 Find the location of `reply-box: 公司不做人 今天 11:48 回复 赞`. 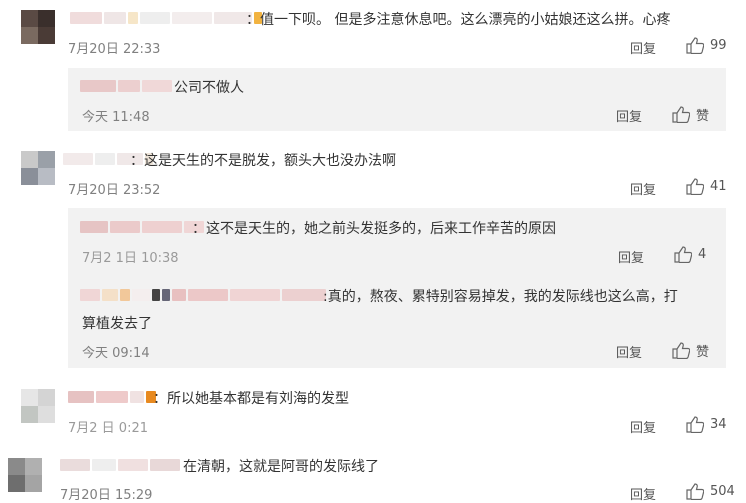

reply-box: 公司不做人 今天 11:48 回复 赞 is located at coordinates (397, 99).